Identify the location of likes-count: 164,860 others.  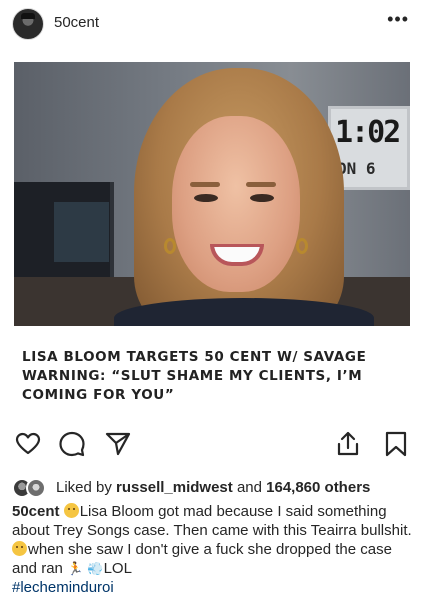
(318, 487).